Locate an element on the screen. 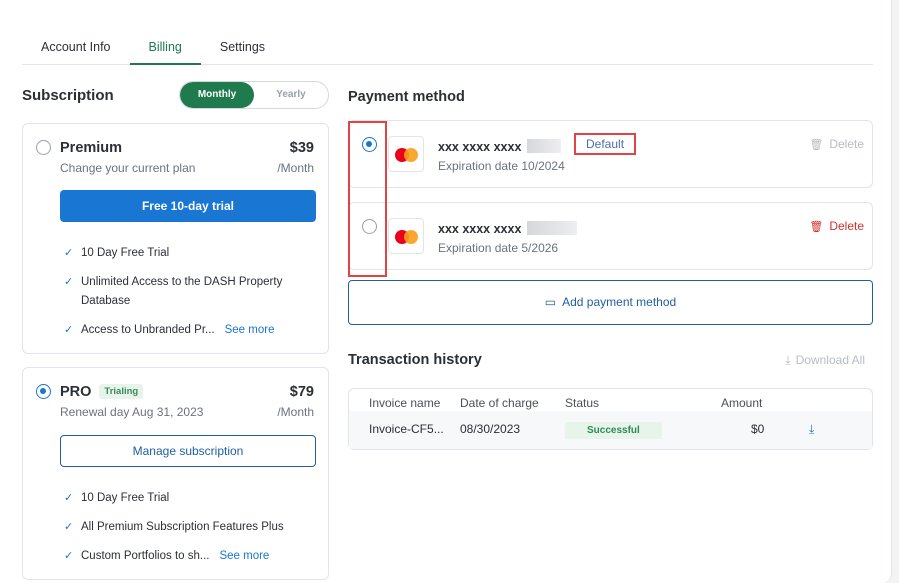  column-header: Date of charge is located at coordinates (499, 403).